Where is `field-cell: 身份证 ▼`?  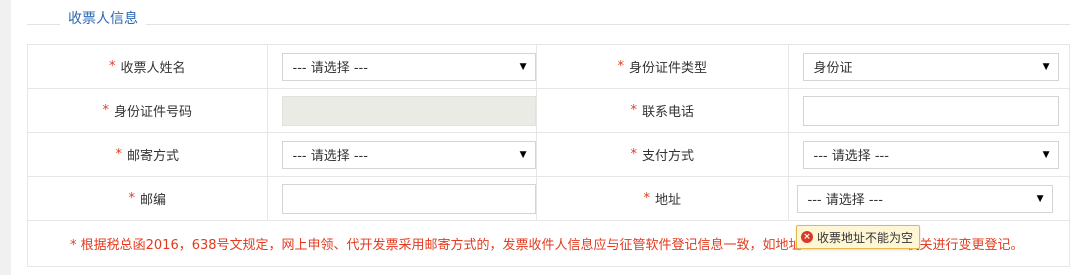 field-cell: 身份证 ▼ is located at coordinates (929, 66).